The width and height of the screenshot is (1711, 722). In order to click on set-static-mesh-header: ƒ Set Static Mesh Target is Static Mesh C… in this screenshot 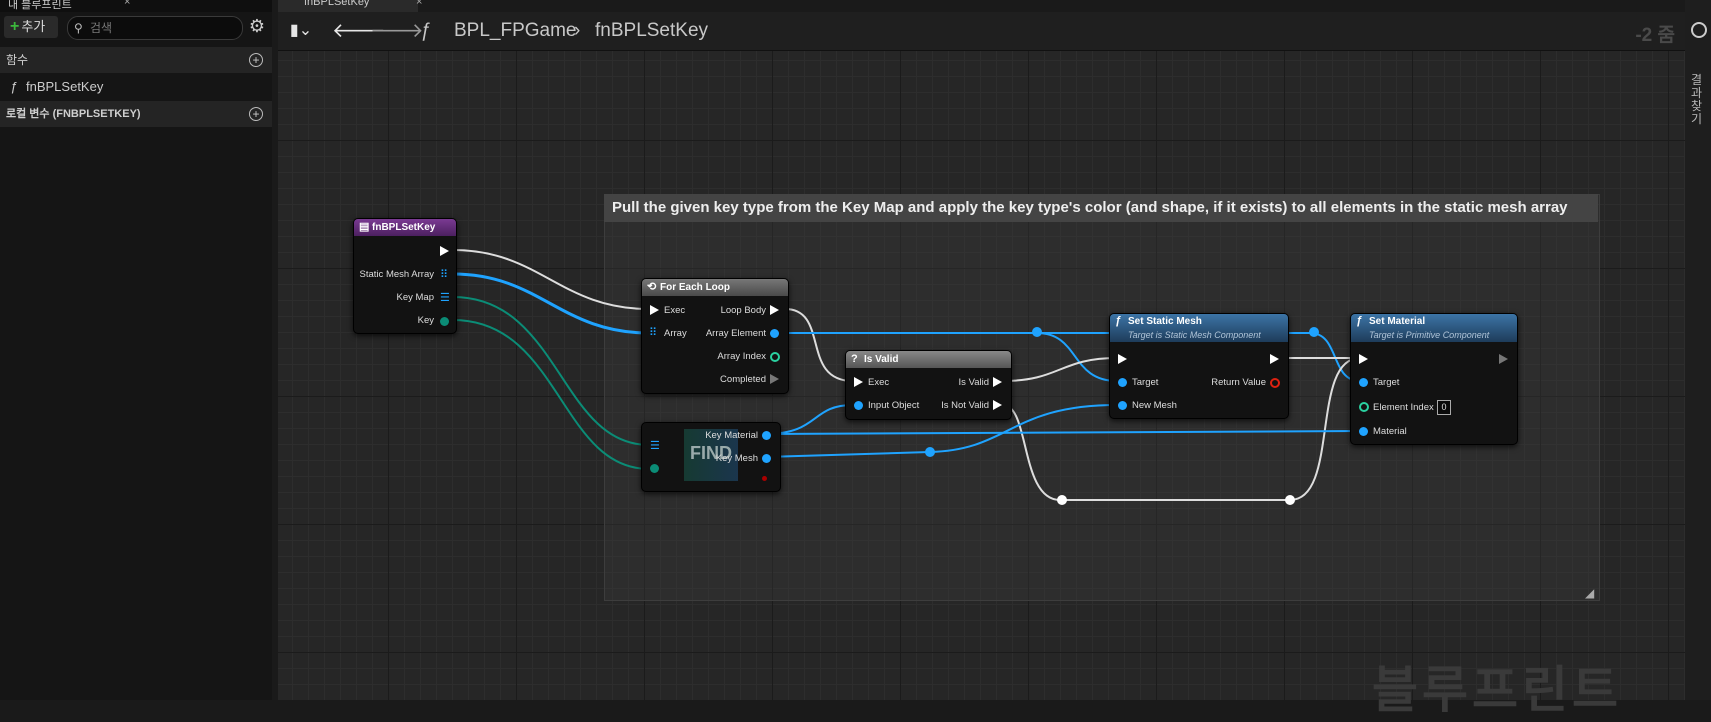, I will do `click(1199, 328)`.